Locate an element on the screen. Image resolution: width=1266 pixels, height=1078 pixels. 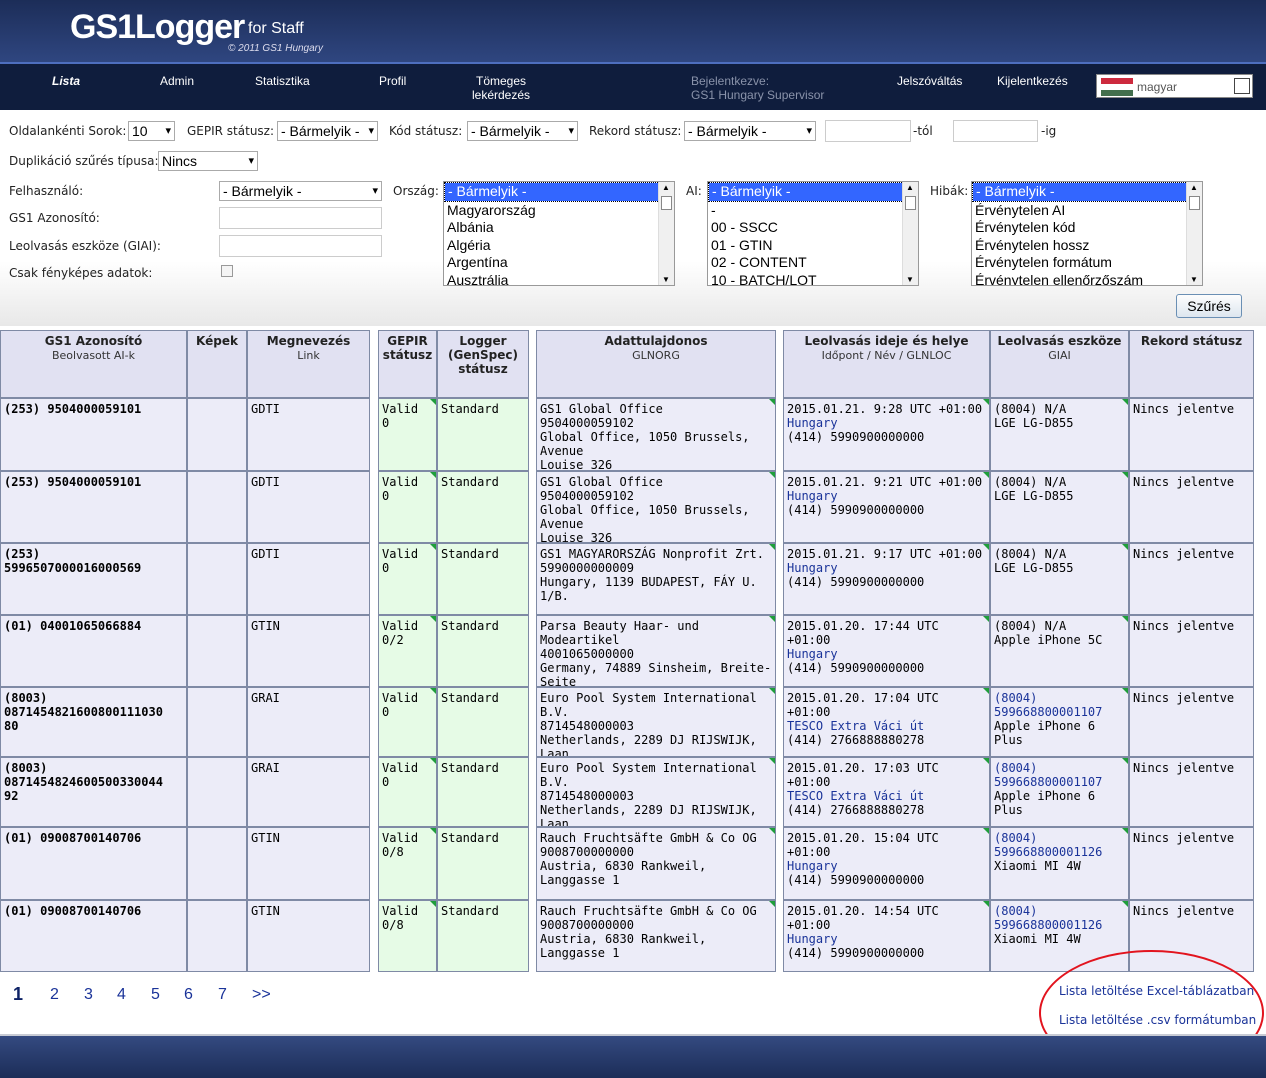
header-col-record-status: Rekord státusz is located at coordinates (1191, 364).